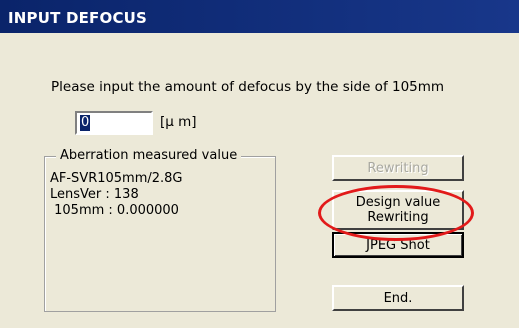 The height and width of the screenshot is (328, 519). I want to click on defocus-input: 0, so click(114, 123).